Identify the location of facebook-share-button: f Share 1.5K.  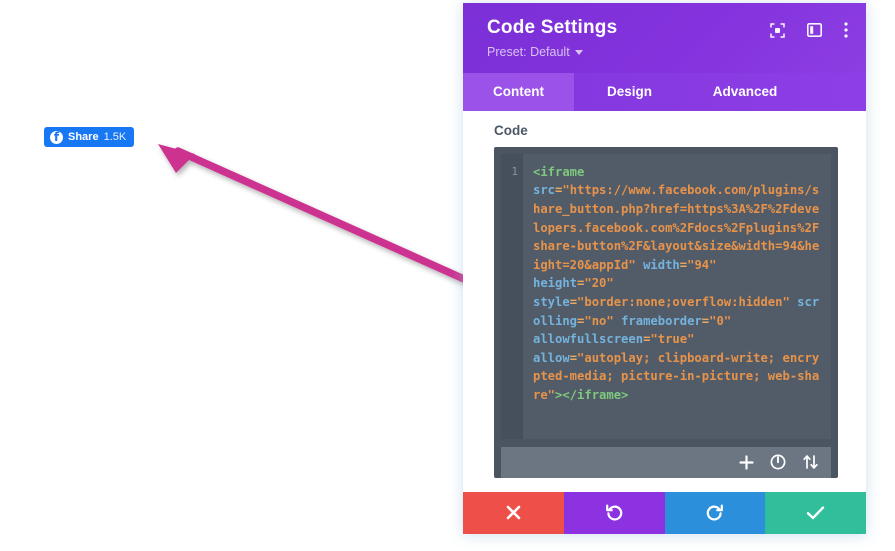
(89, 137).